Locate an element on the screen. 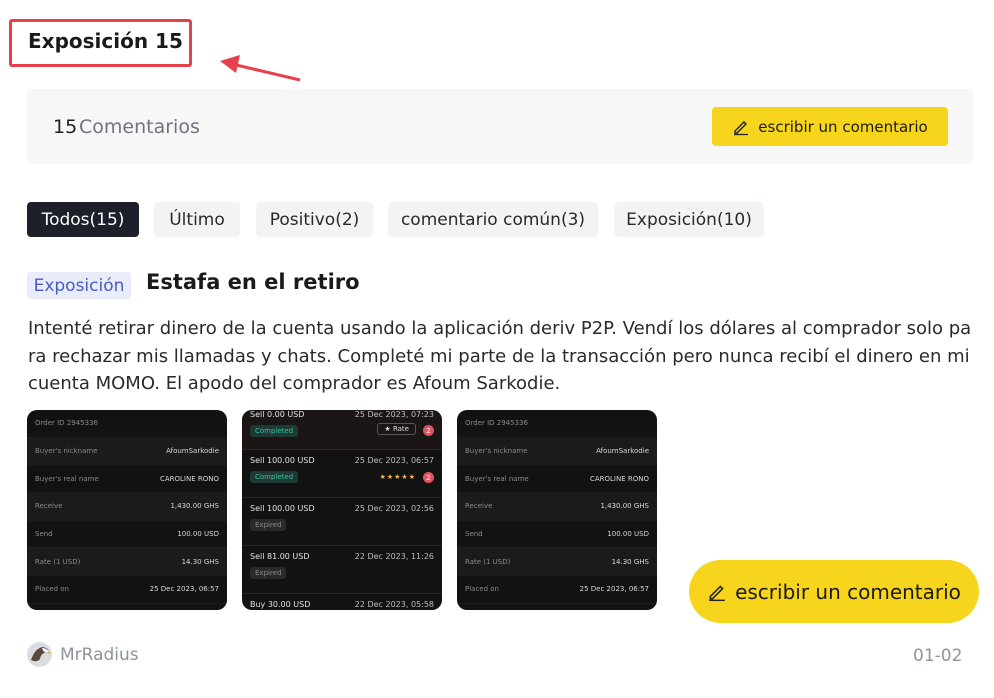 The width and height of the screenshot is (994, 698). floating-write-comment-button: escribir un comentario is located at coordinates (834, 591).